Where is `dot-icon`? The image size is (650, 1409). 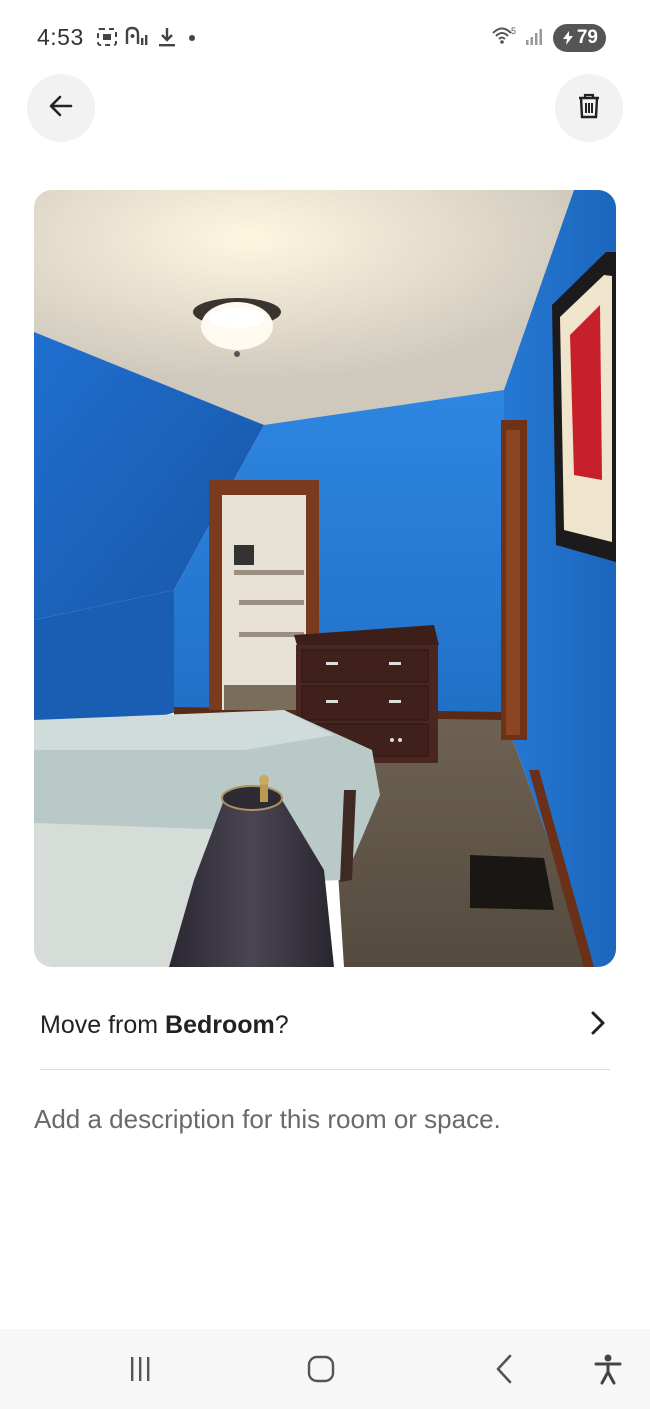 dot-icon is located at coordinates (192, 39).